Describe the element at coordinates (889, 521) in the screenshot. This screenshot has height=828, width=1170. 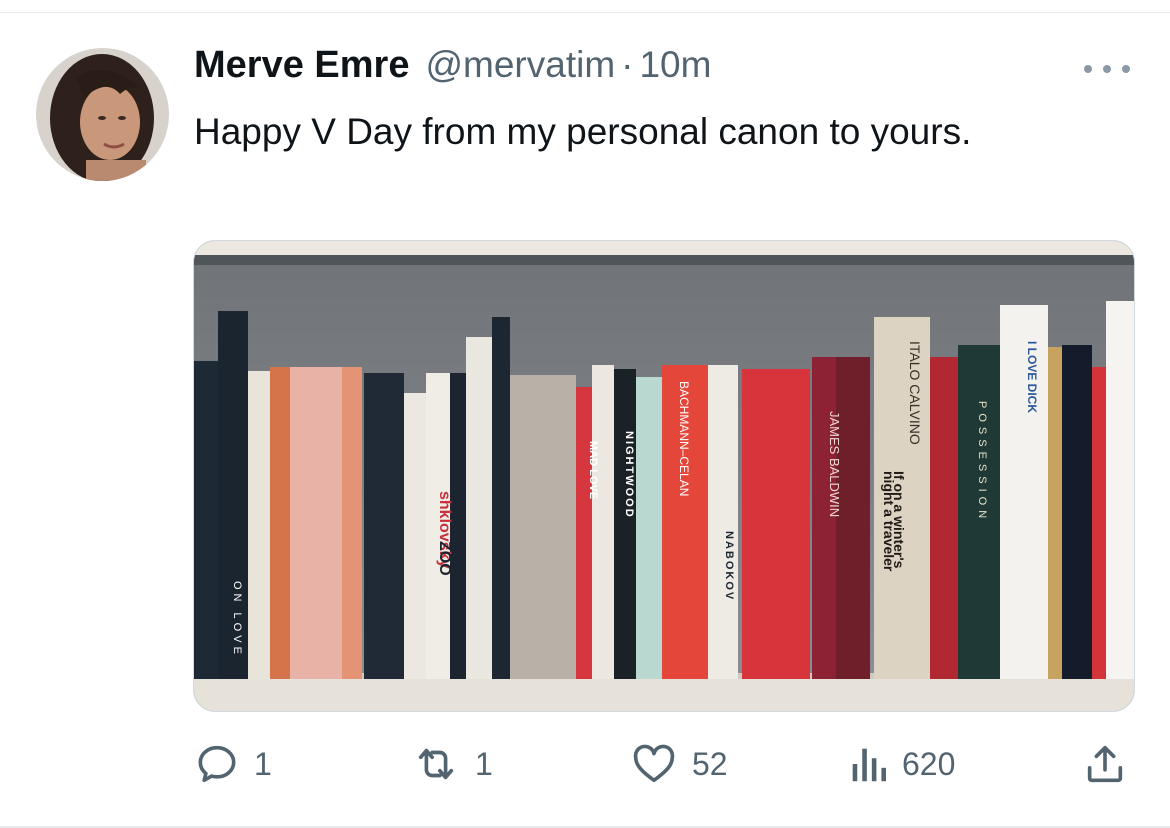
I see `svg-text: night a traveler` at that location.